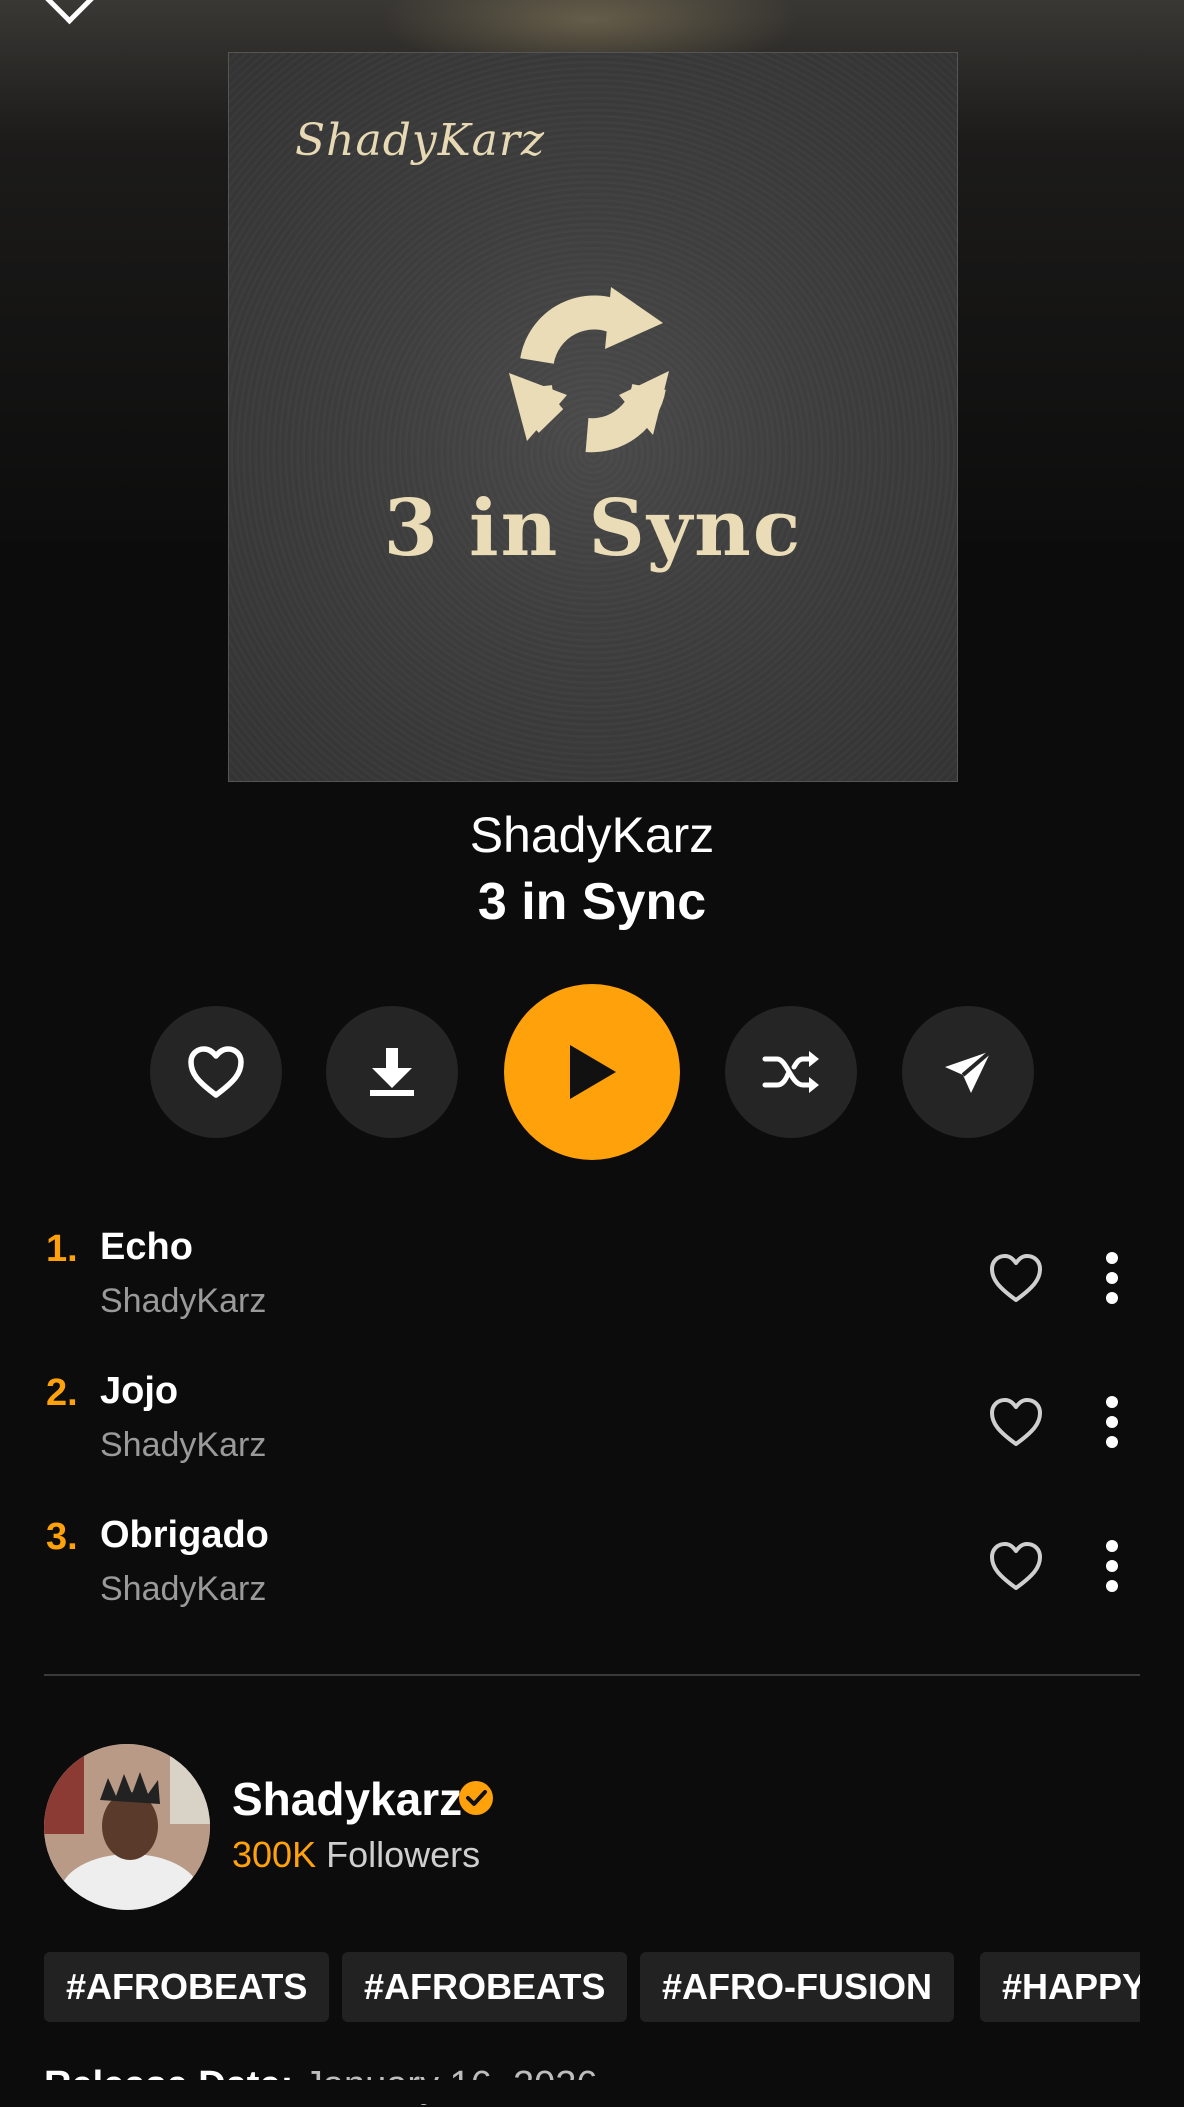  Describe the element at coordinates (592, 902) in the screenshot. I see `album-title: 3 in Sync` at that location.